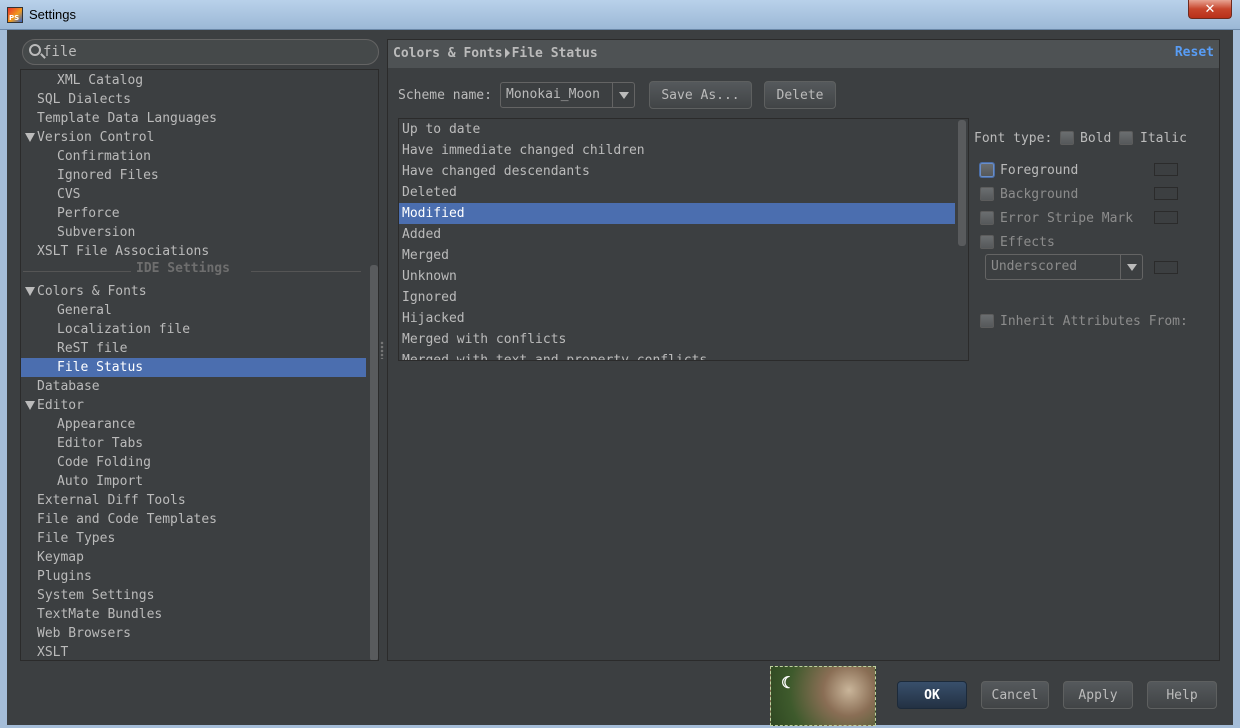  I want to click on tree-item-editor-tabs: Editor Tabs, so click(193, 443).